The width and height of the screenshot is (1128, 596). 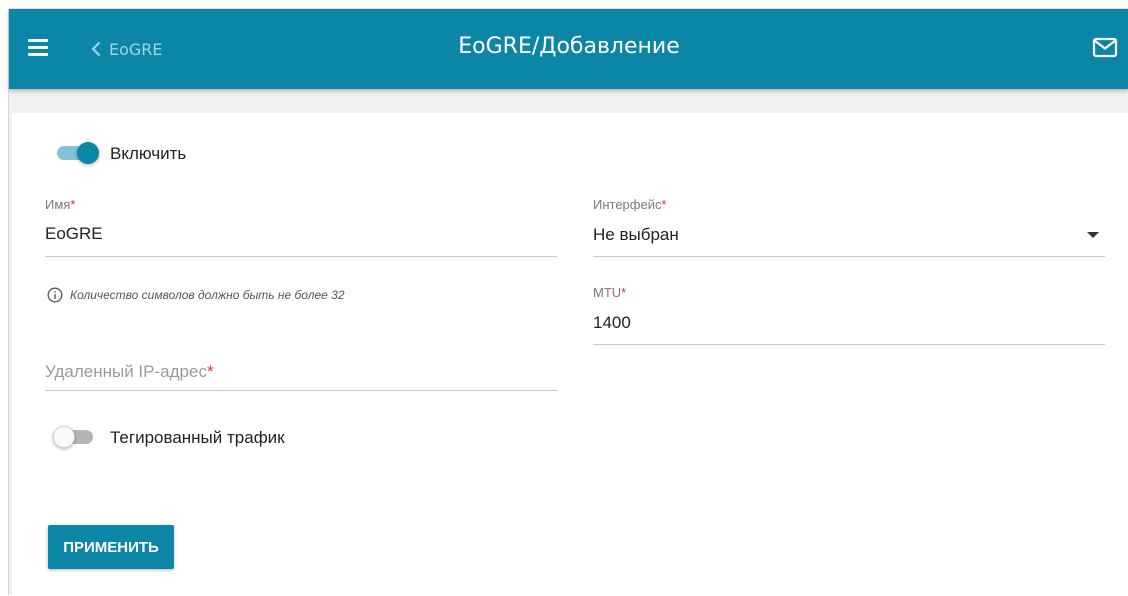 What do you see at coordinates (636, 234) in the screenshot?
I see `interface-value: Не выбран` at bounding box center [636, 234].